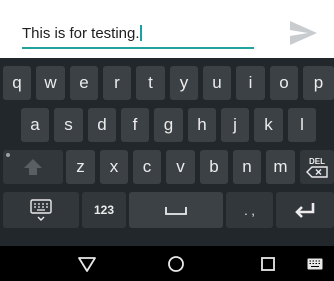 The width and height of the screenshot is (334, 281). I want to click on navigation-bar, so click(167, 263).